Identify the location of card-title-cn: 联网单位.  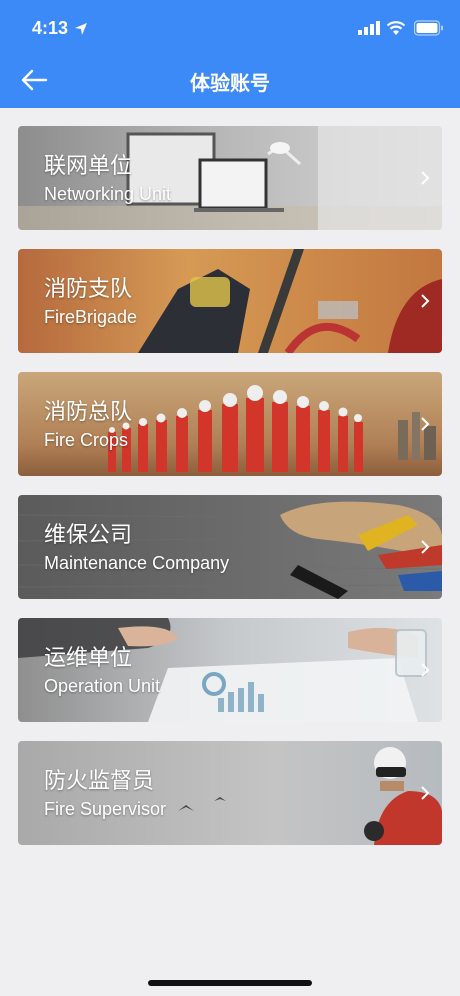
(88, 165).